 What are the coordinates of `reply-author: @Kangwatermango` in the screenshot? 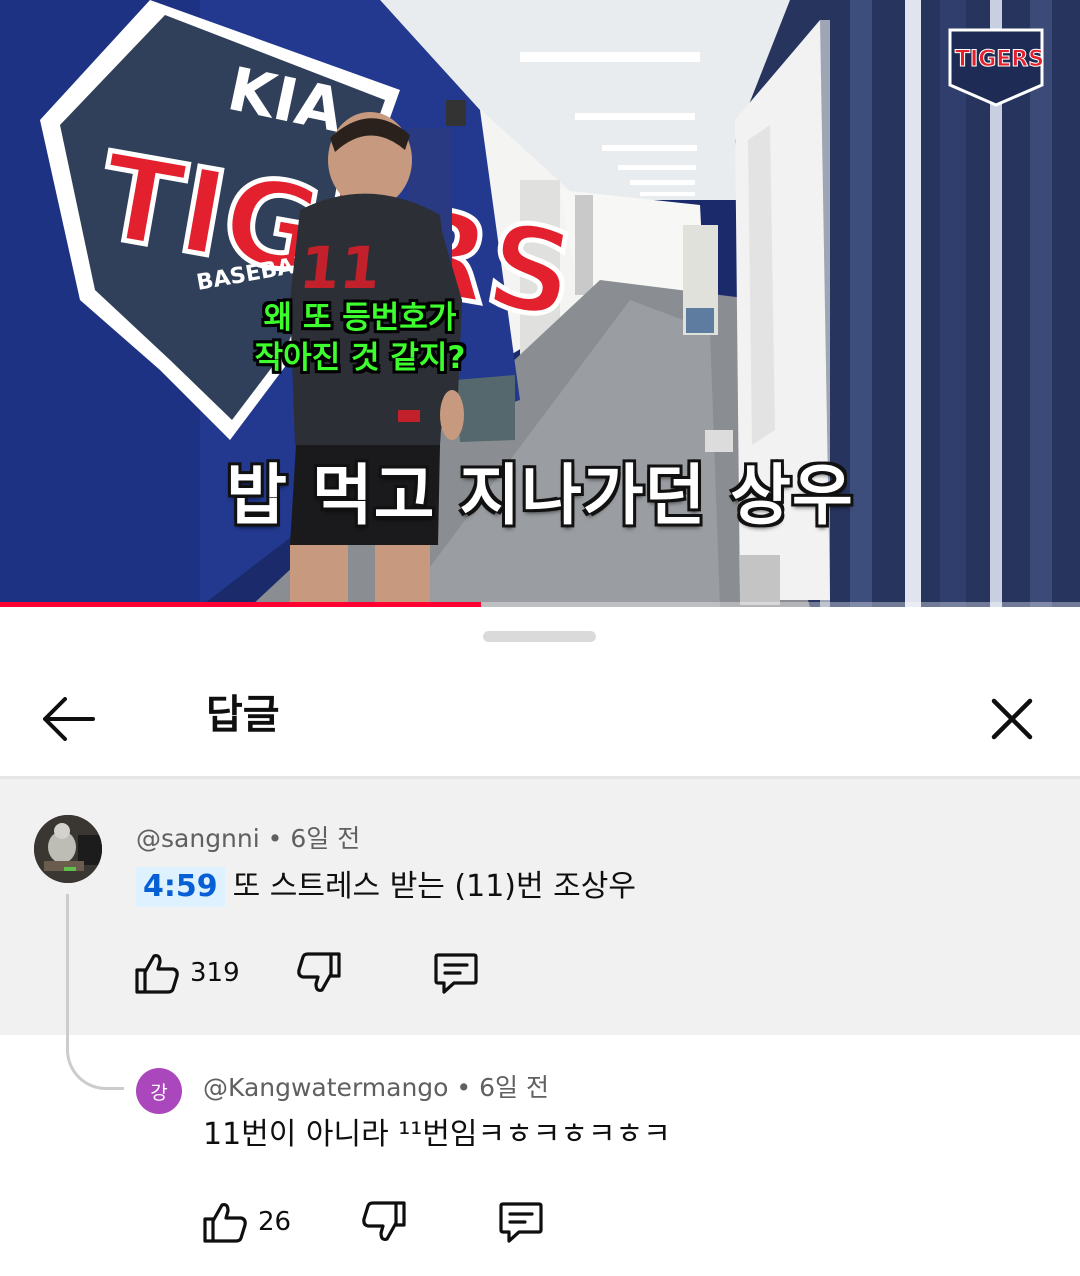 It's located at (325, 1087).